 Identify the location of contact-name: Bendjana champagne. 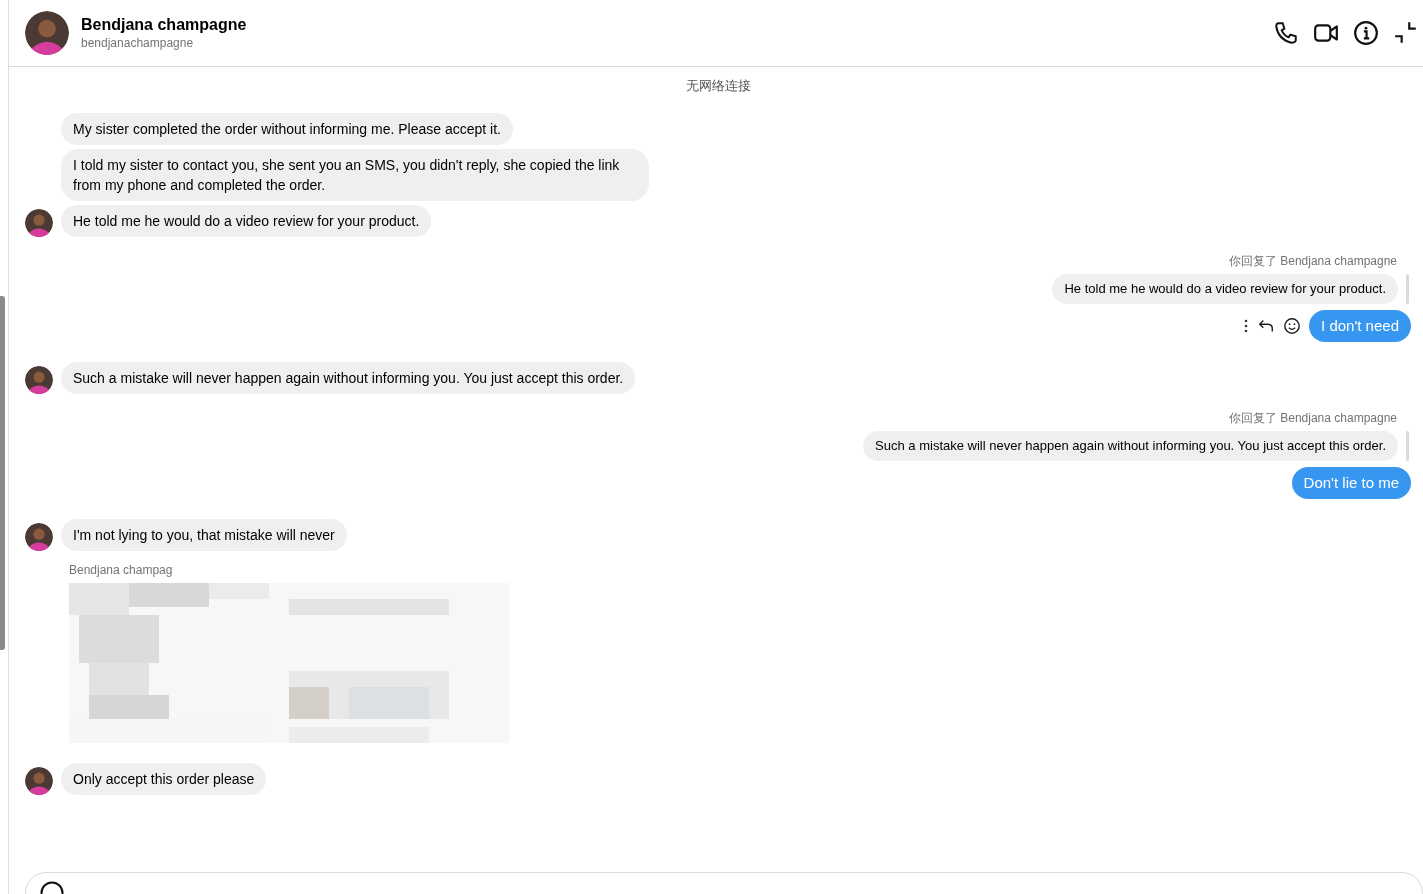
(164, 25).